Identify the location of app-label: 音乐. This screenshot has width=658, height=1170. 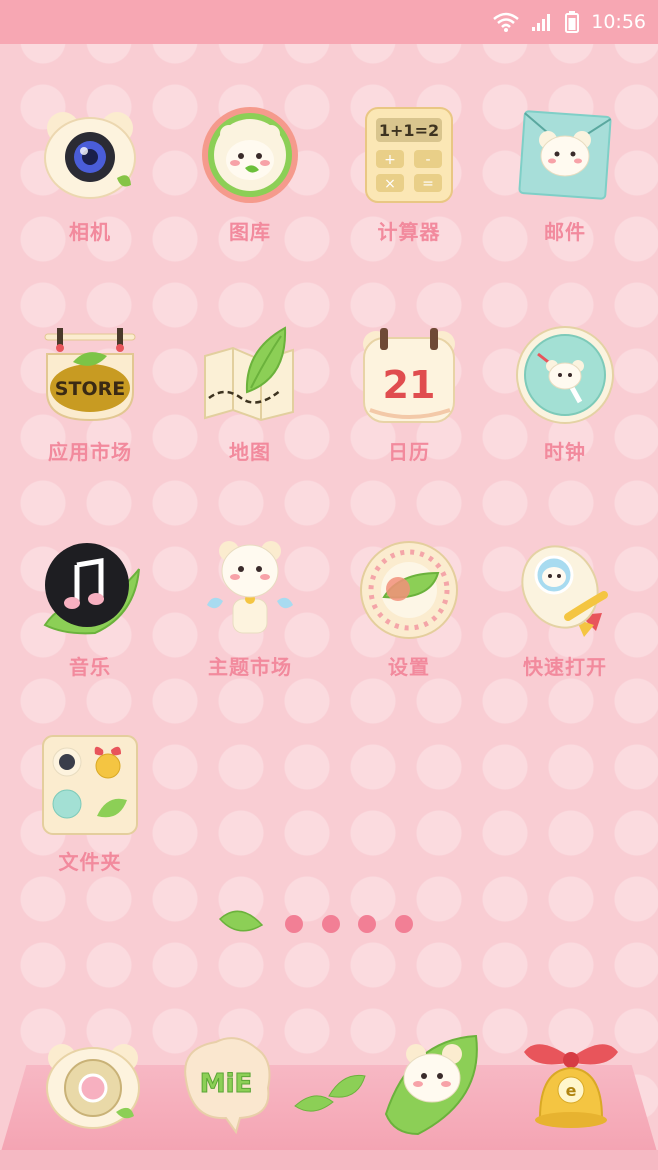
(90, 667).